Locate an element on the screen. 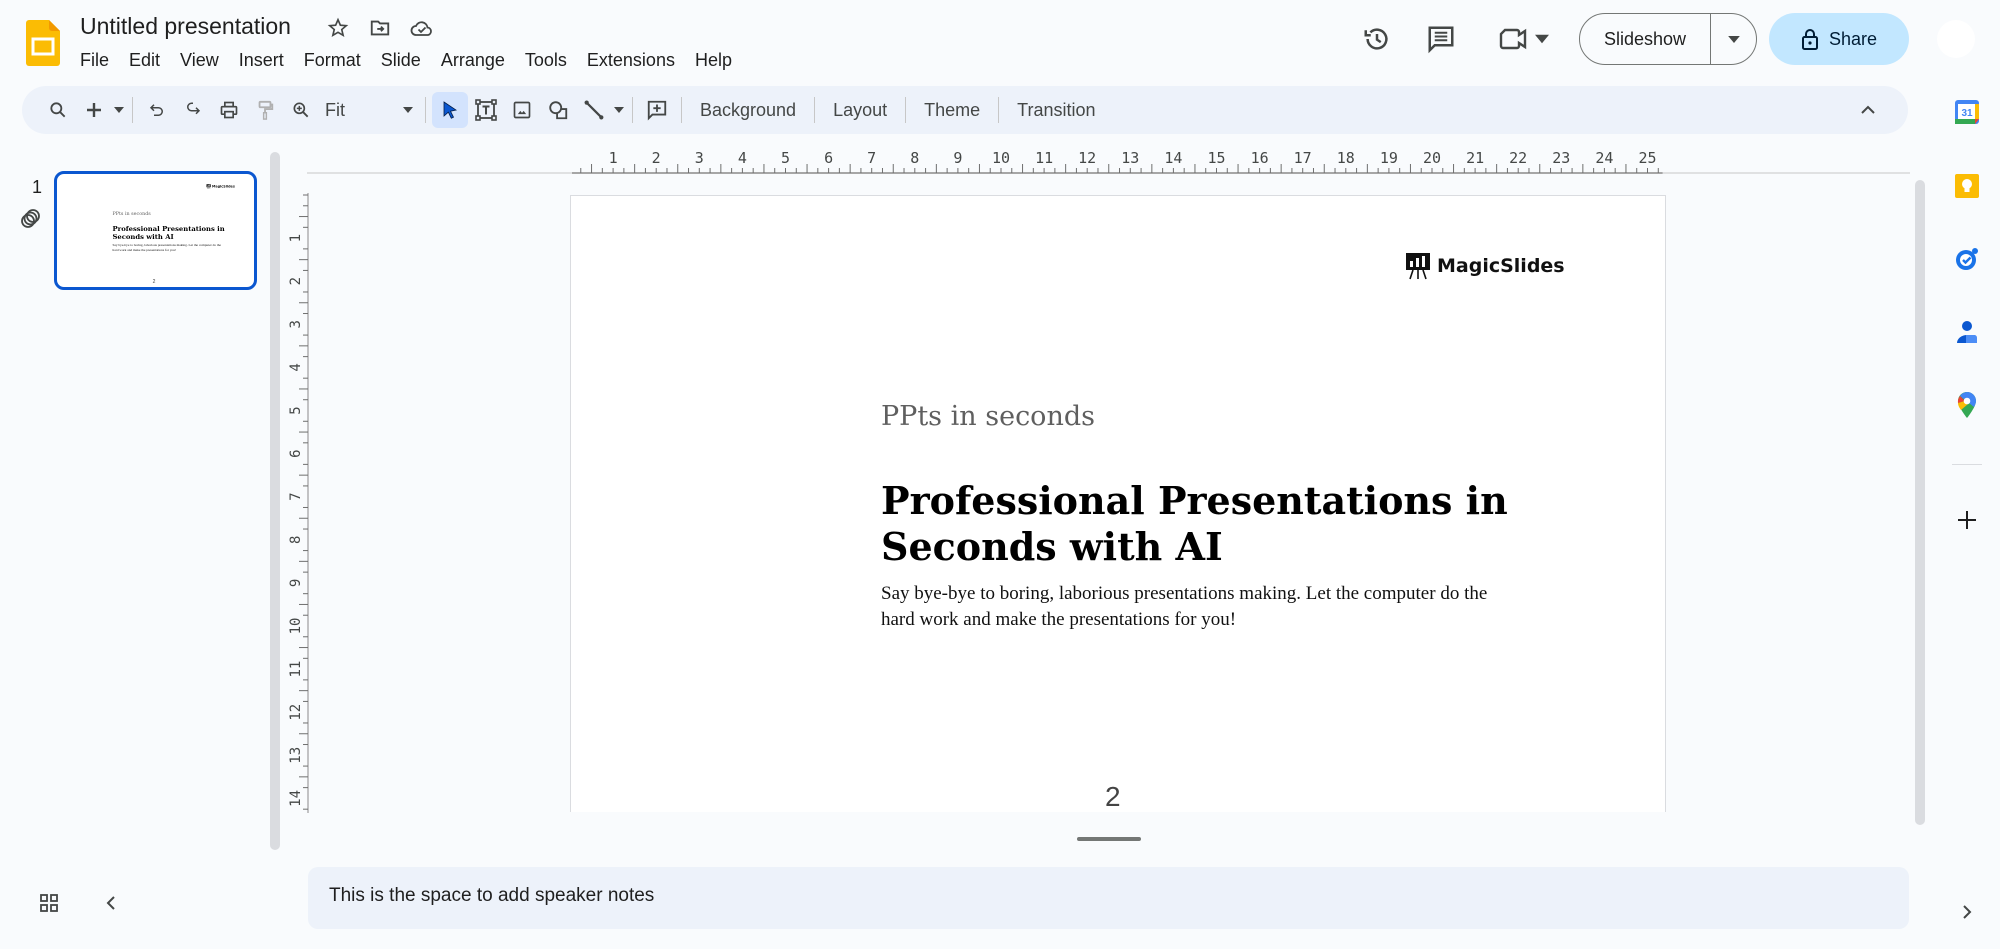 The image size is (2000, 949). chevron-right-icon is located at coordinates (1967, 912).